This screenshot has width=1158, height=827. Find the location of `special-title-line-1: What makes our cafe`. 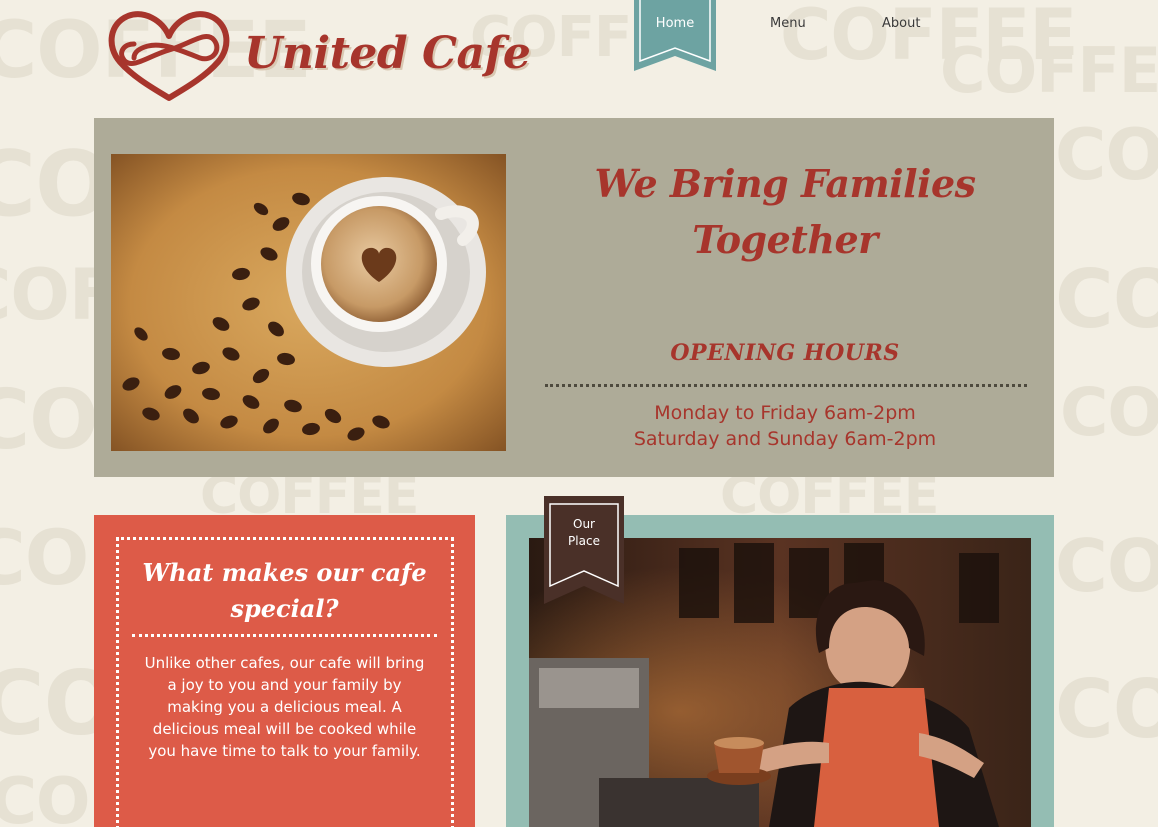

special-title-line-1: What makes our cafe is located at coordinates (284, 572).